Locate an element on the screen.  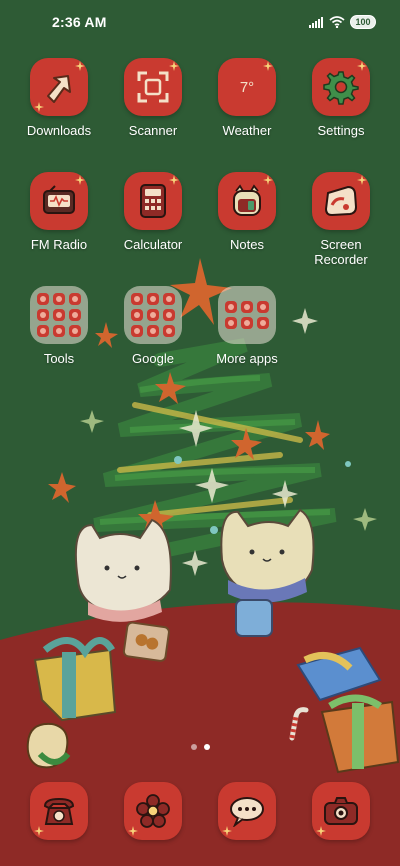
app-fm-radio: FM Radio is located at coordinates (59, 229).